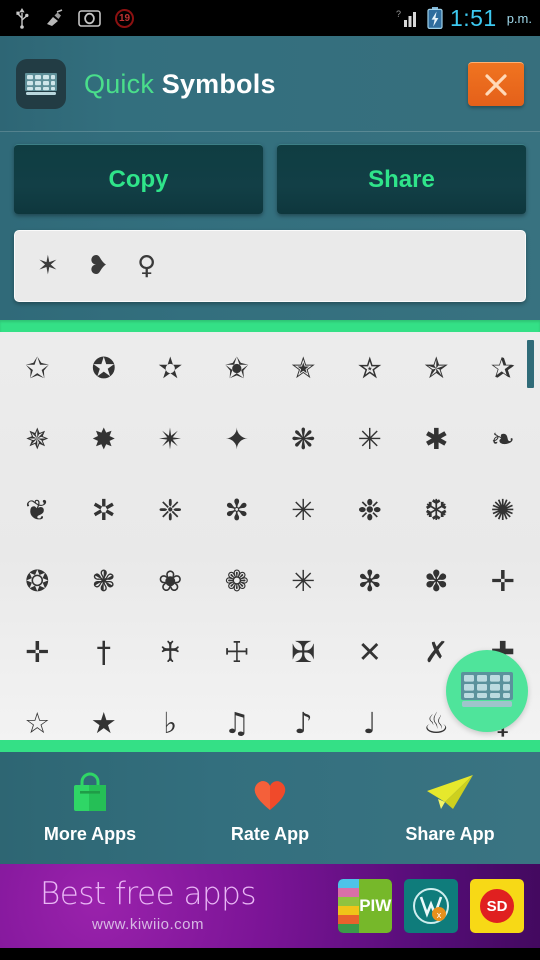 This screenshot has width=540, height=960. I want to click on divider-green-top, so click(270, 326).